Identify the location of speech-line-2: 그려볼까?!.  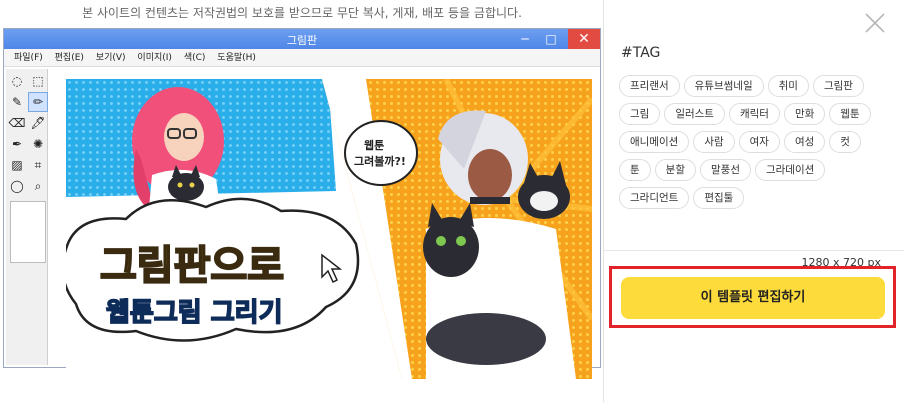
(380, 161).